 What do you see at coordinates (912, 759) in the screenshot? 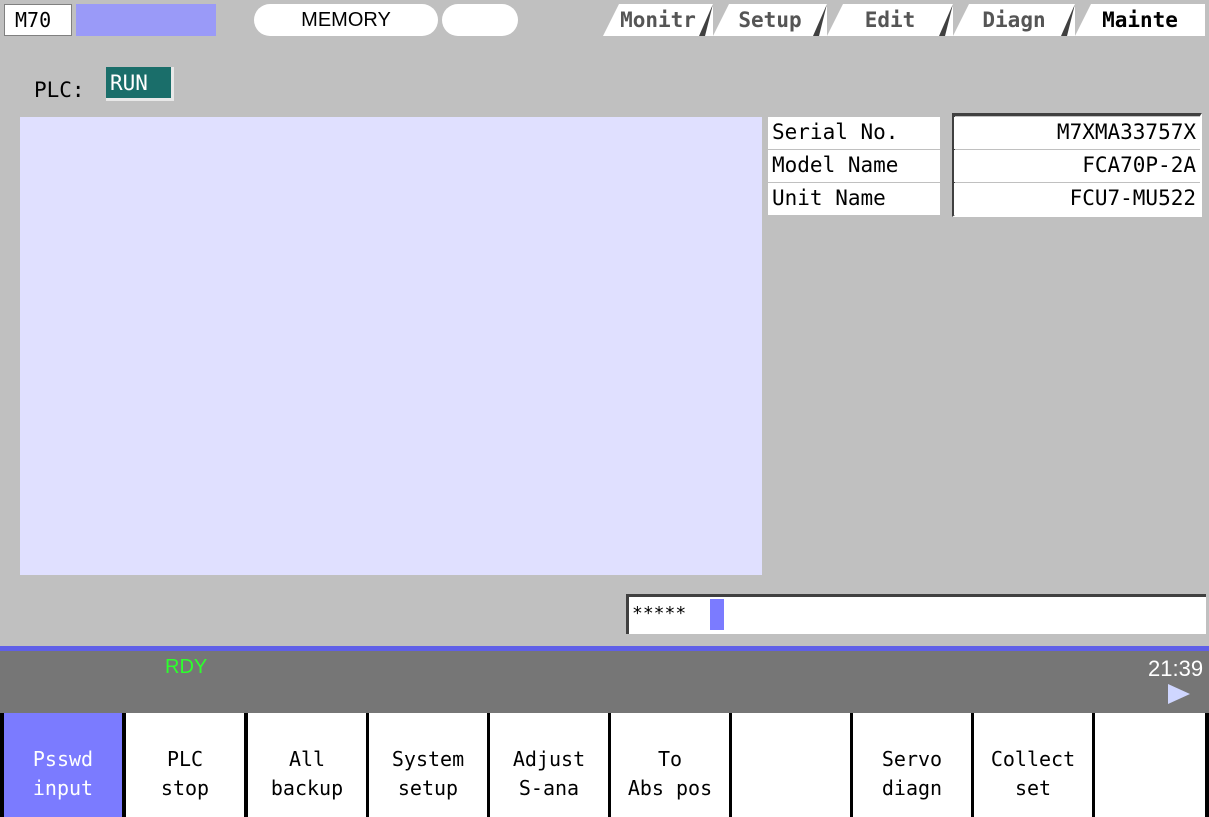
I see `fkey-label-line1: Servo` at bounding box center [912, 759].